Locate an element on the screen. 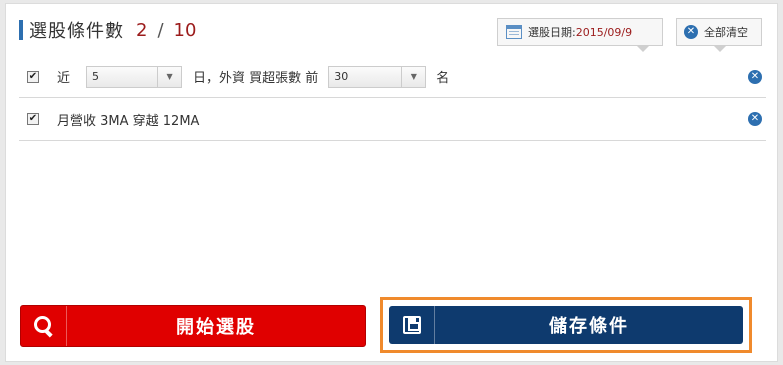 This screenshot has width=783, height=365. condition-suffix: 名 is located at coordinates (443, 78).